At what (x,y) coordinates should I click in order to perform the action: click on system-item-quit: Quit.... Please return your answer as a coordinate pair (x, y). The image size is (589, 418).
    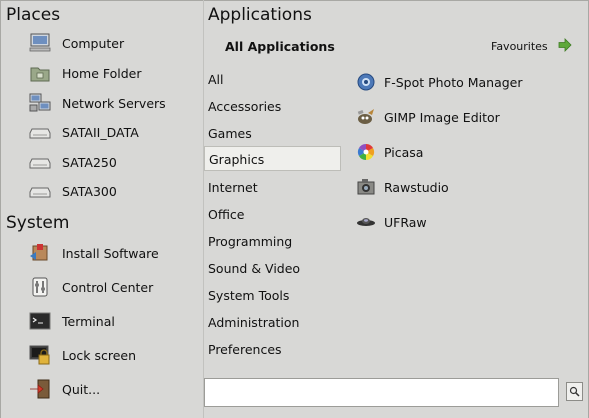
    Looking at the image, I should click on (64, 389).